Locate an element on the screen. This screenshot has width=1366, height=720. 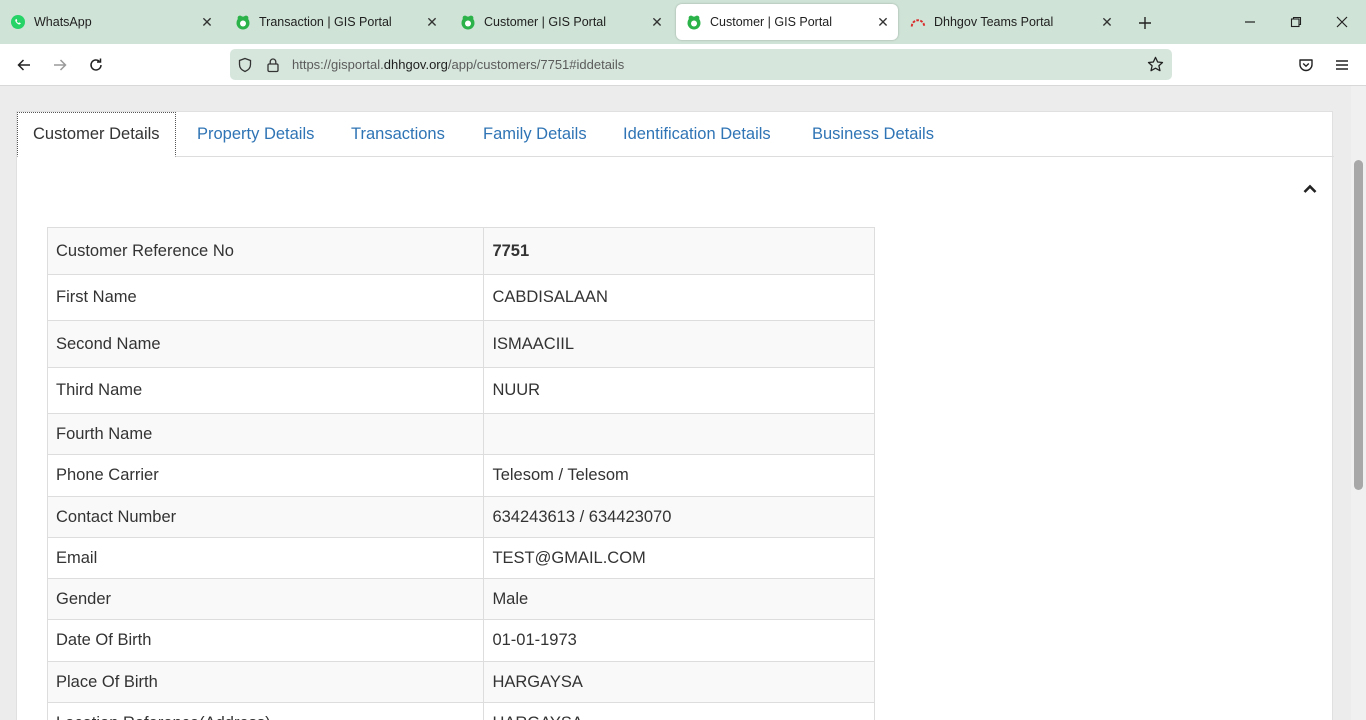
table-row: Customer Reference No 7751 is located at coordinates (460, 251).